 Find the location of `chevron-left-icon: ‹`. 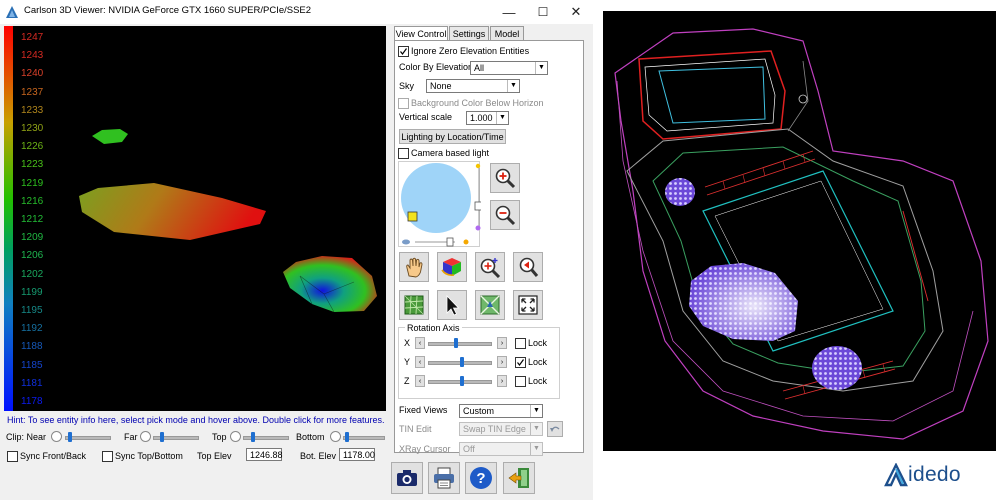

chevron-left-icon: ‹ is located at coordinates (420, 343).